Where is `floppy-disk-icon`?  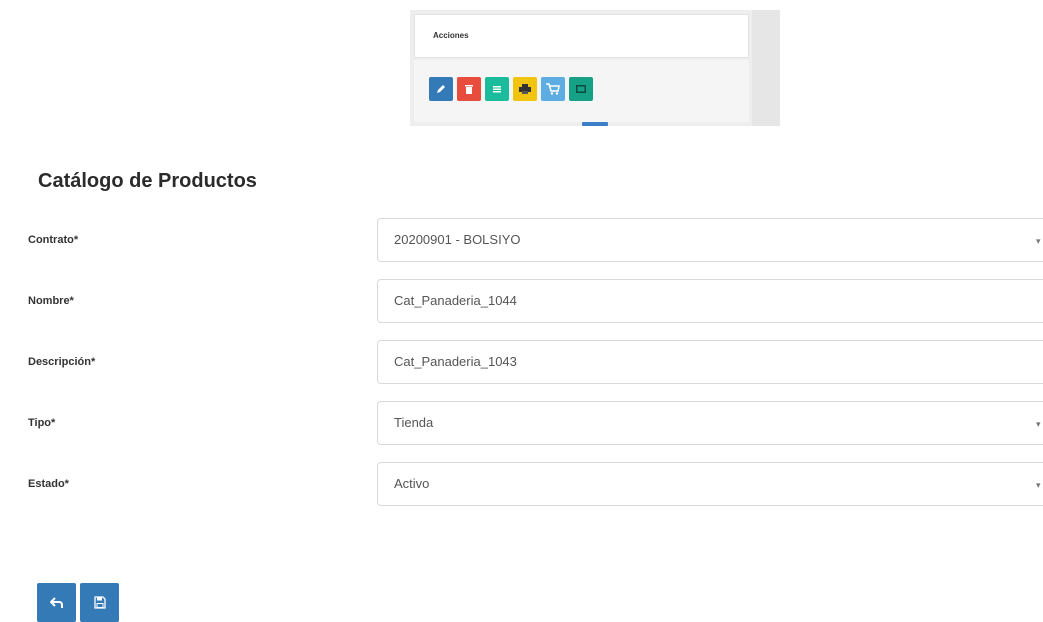 floppy-disk-icon is located at coordinates (99, 602).